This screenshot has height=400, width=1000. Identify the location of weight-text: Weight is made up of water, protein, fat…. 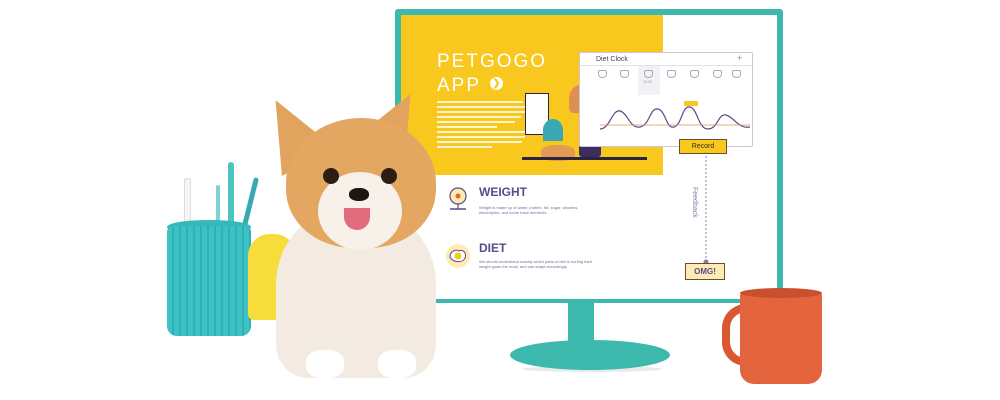
(529, 210).